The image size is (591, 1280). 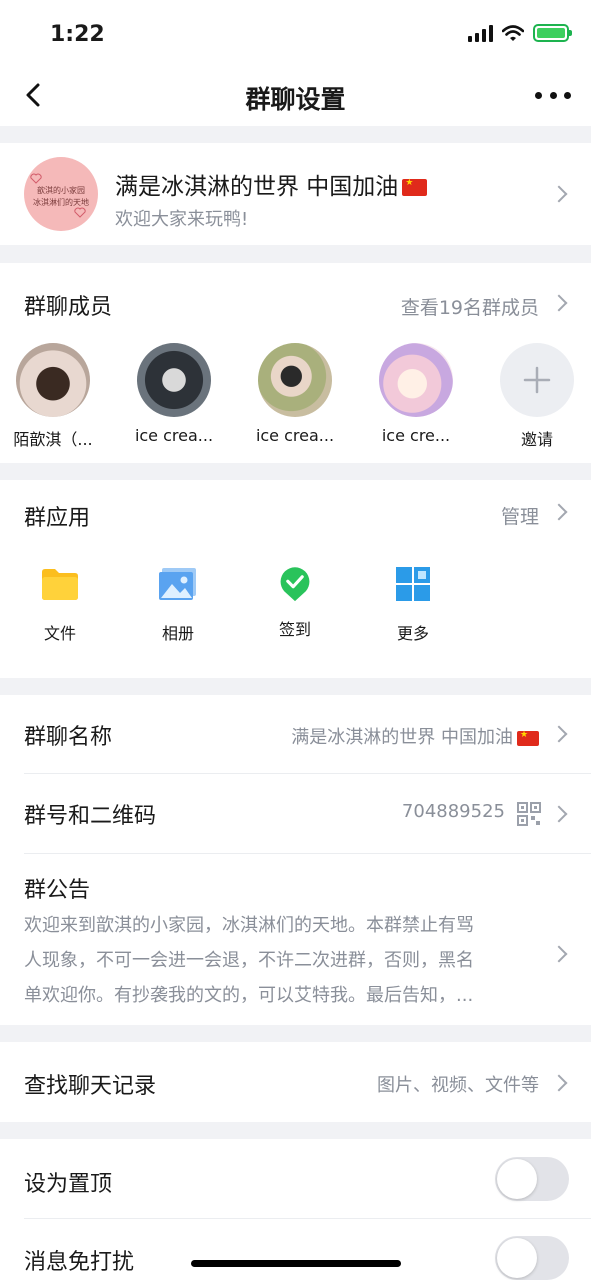 What do you see at coordinates (57, 518) in the screenshot?
I see `apps-title: 群应用` at bounding box center [57, 518].